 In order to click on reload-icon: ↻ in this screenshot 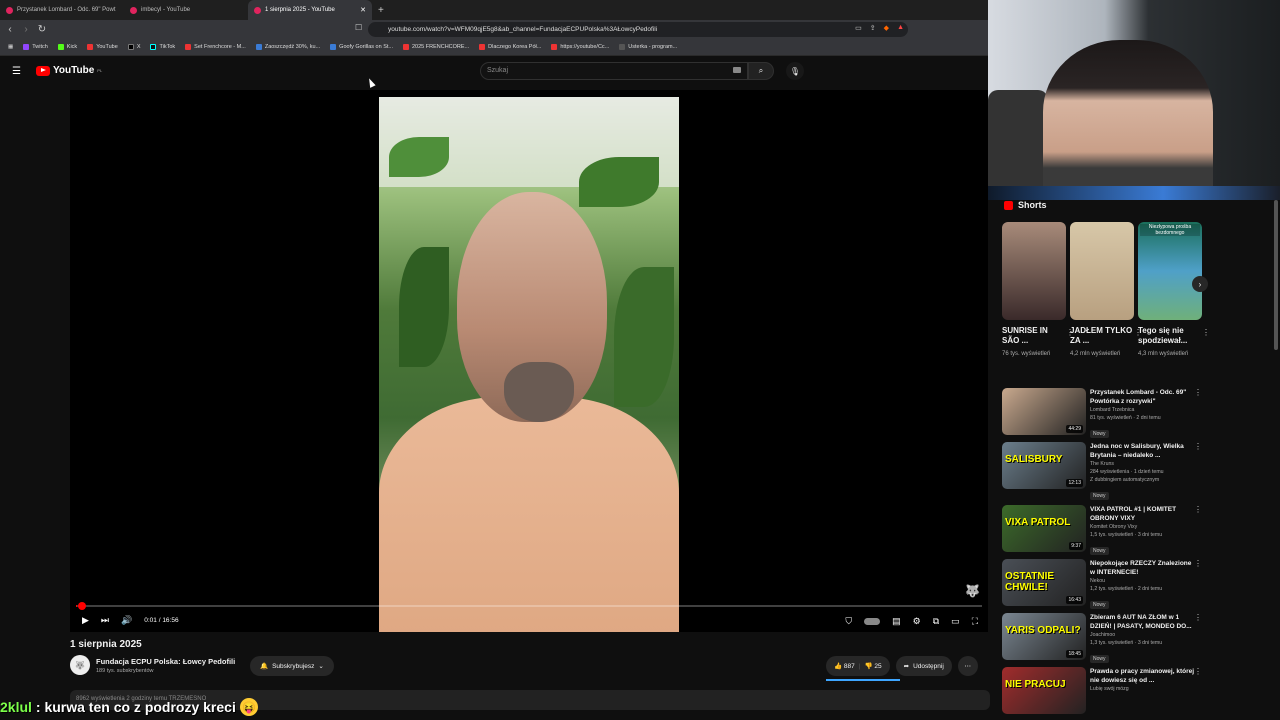, I will do `click(42, 29)`.